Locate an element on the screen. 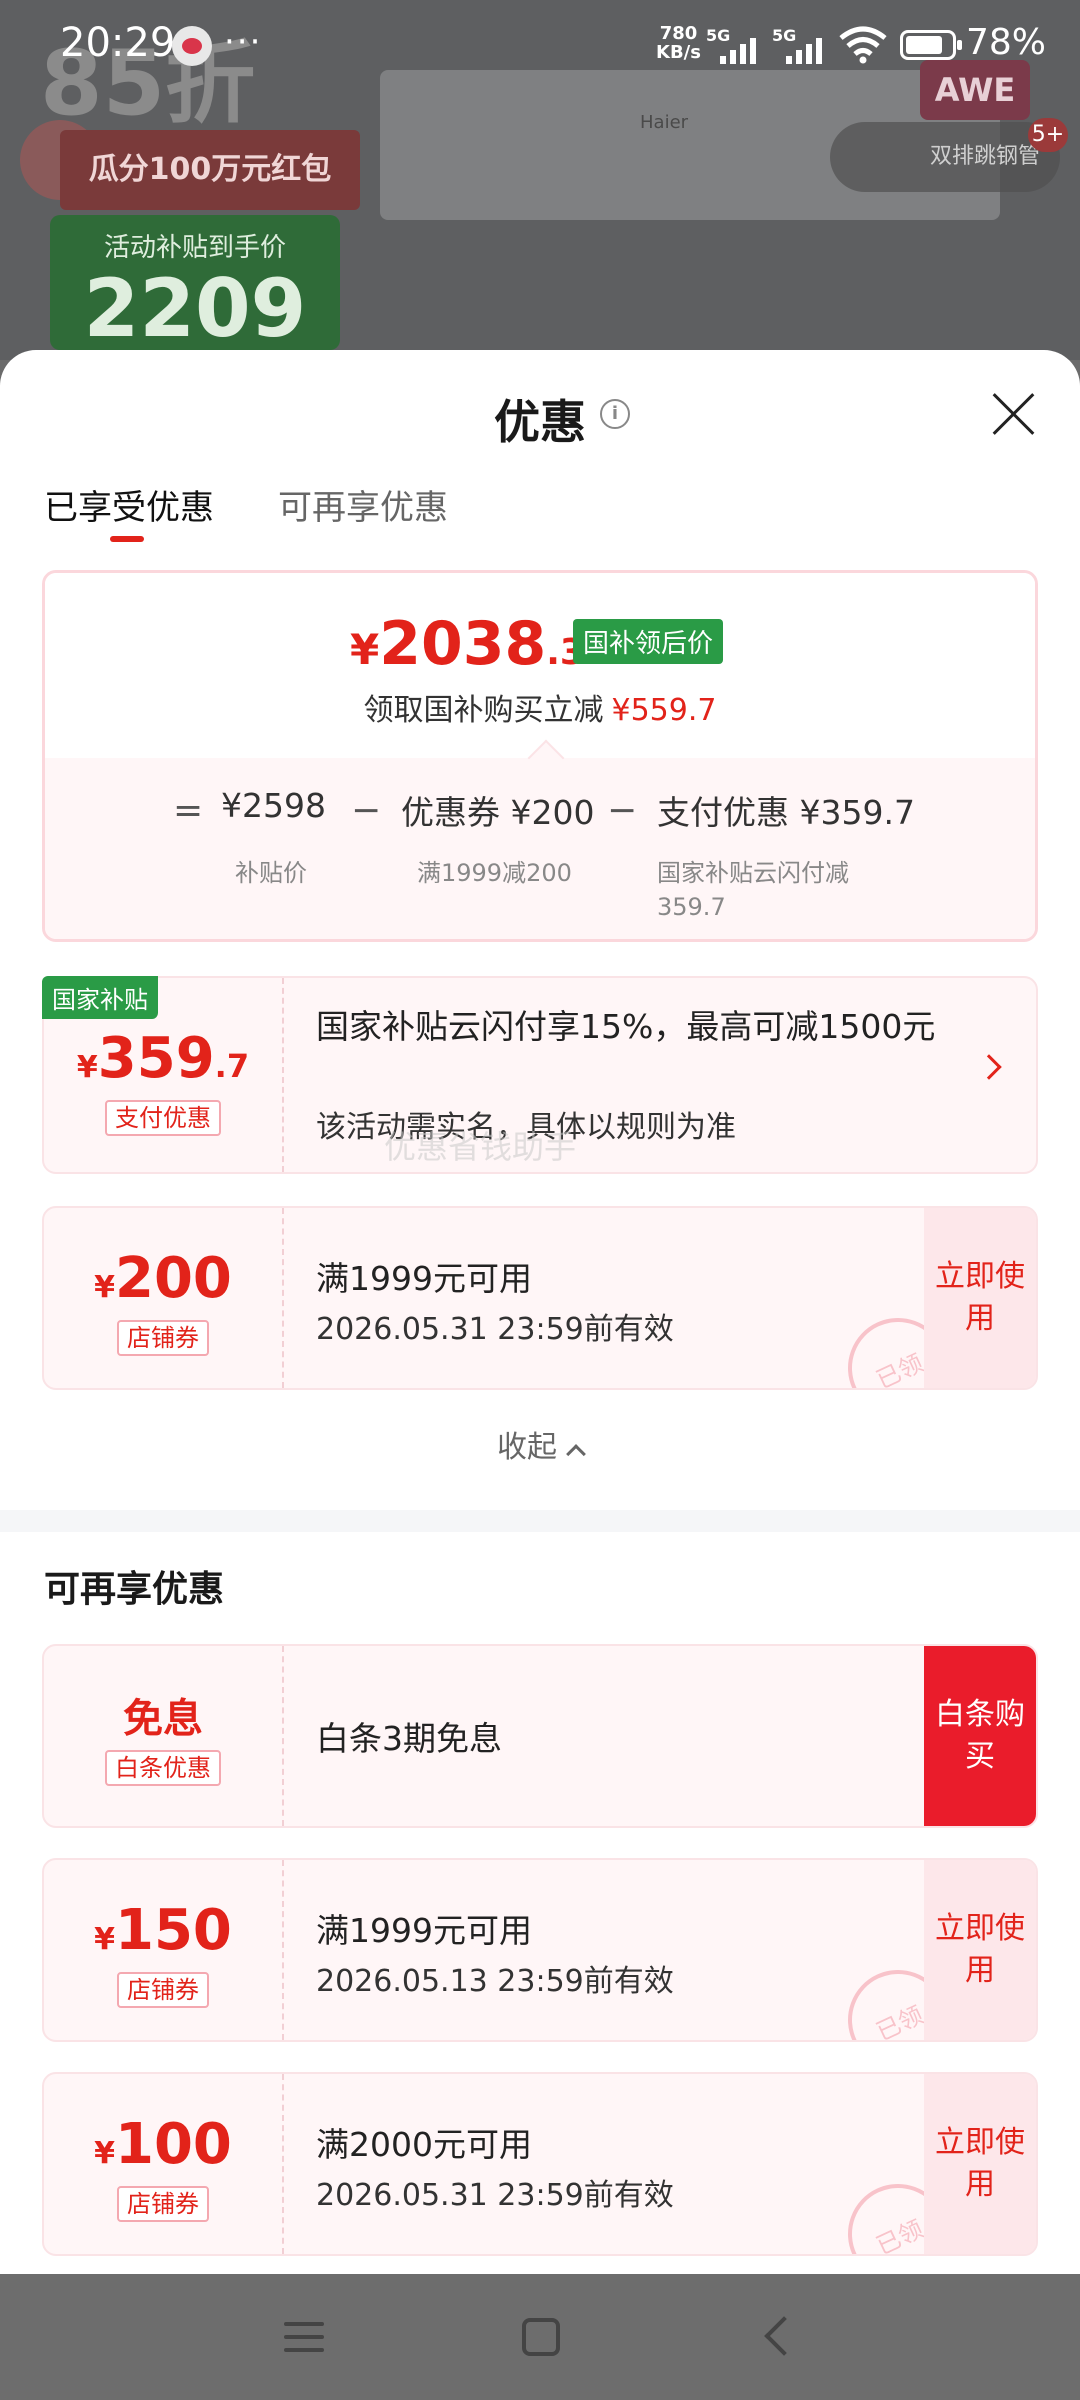 This screenshot has width=1080, height=2400. final-price-area: ¥2038.3 国补领后价 领取国补购买立减 ¥559.7 is located at coordinates (540, 665).